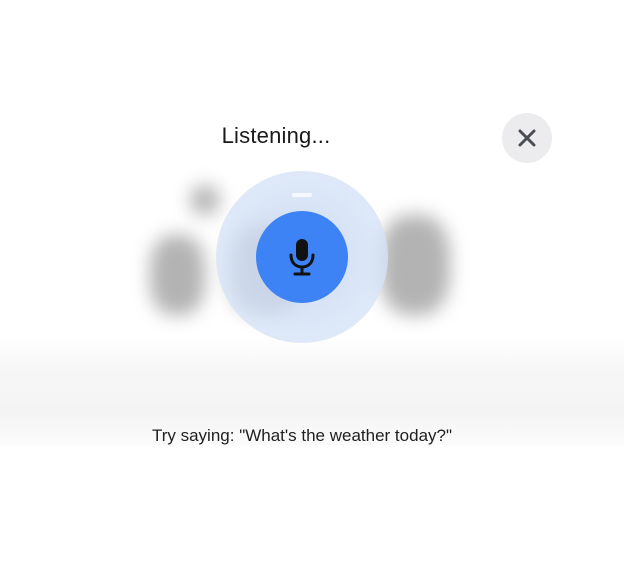  I want to click on close-button, so click(527, 138).